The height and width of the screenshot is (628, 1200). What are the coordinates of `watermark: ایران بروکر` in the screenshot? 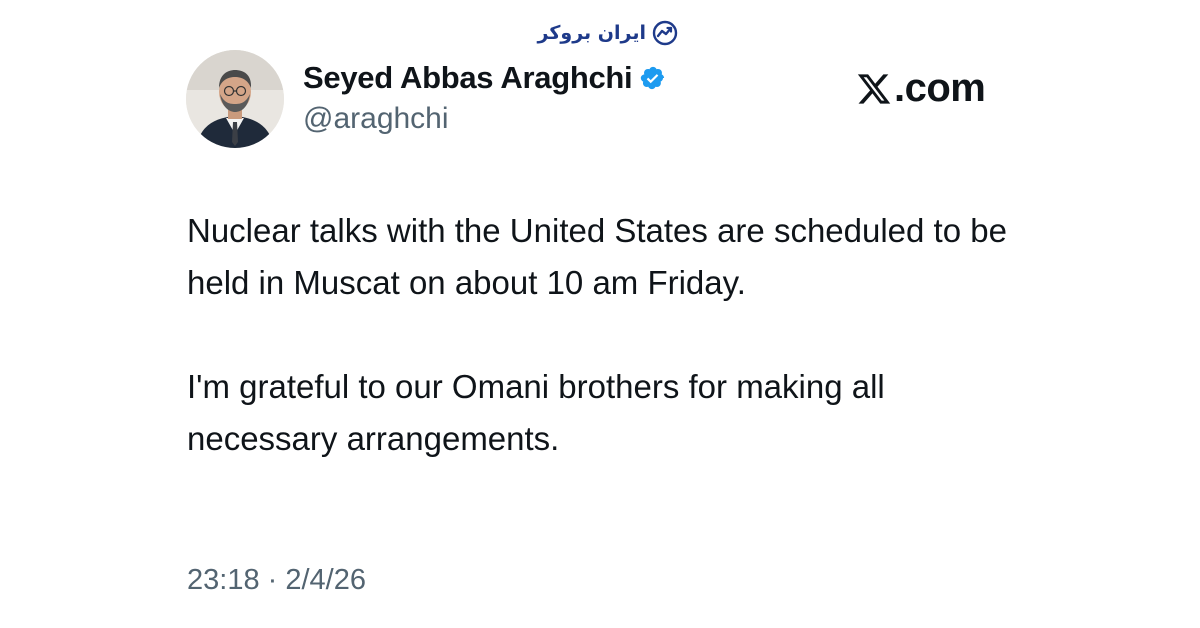 It's located at (603, 33).